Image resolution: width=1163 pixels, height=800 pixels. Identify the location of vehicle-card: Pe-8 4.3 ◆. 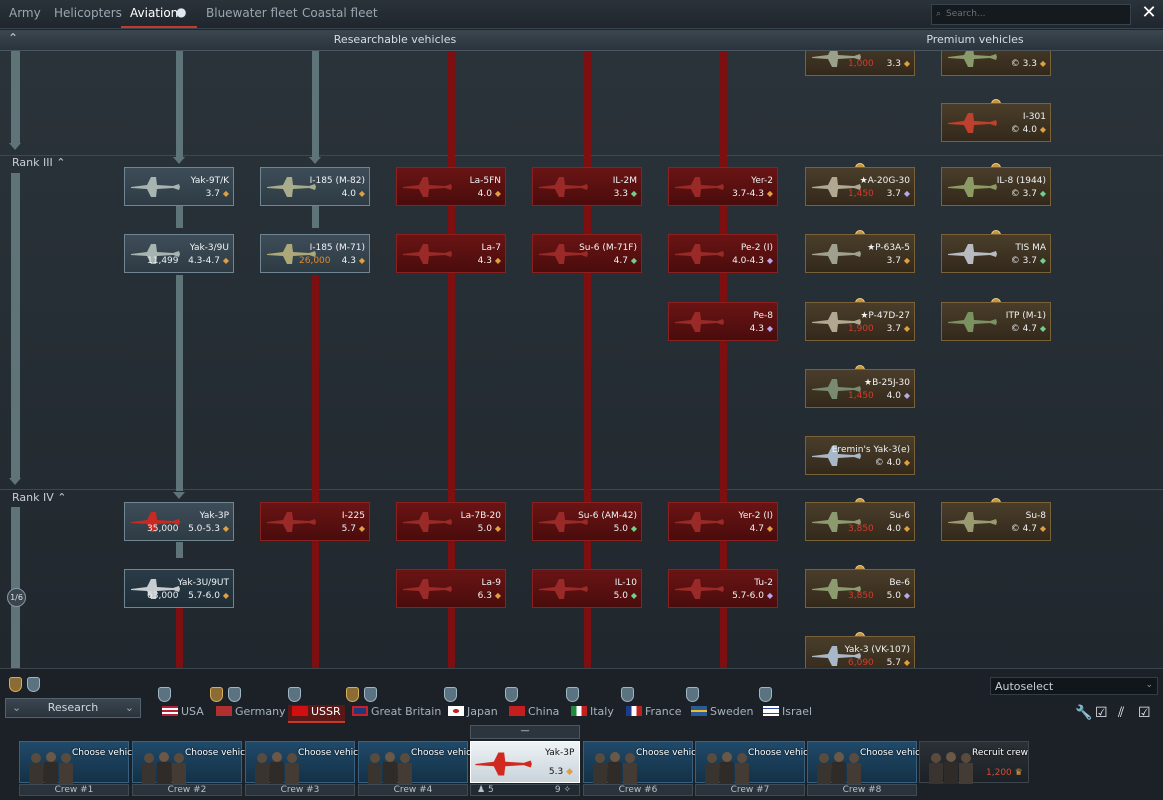
(723, 321).